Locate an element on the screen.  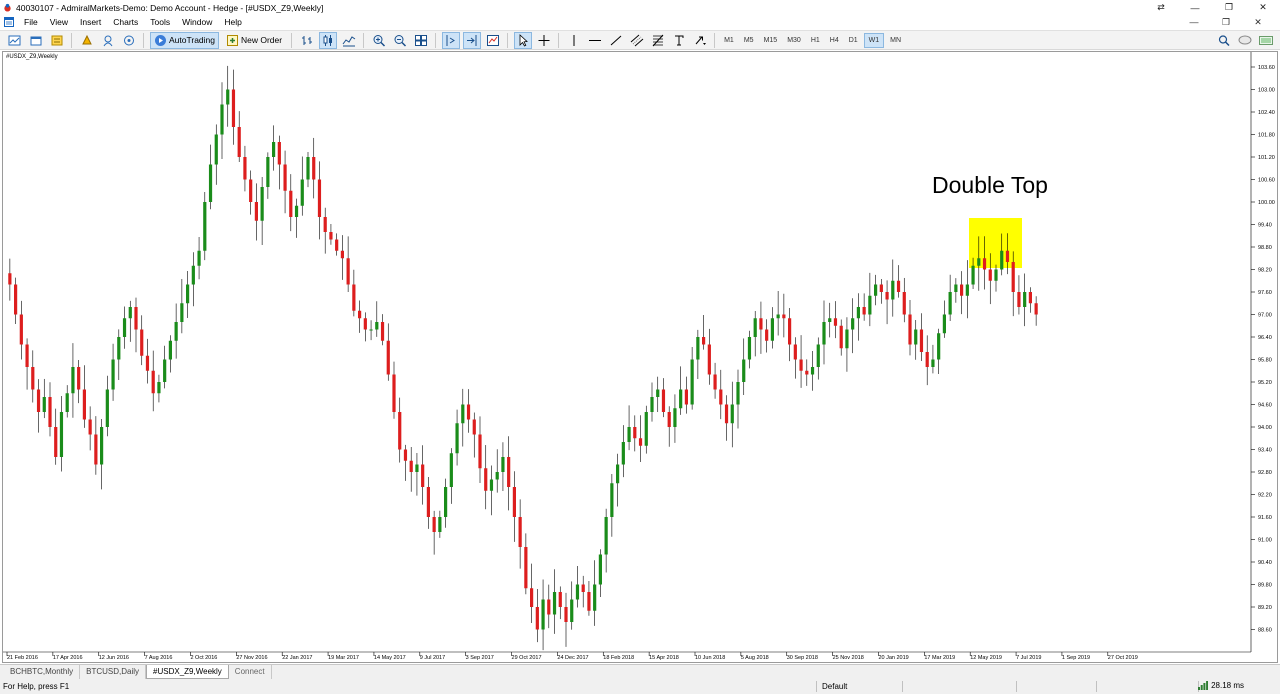
navigator-icon is located at coordinates (87, 40).